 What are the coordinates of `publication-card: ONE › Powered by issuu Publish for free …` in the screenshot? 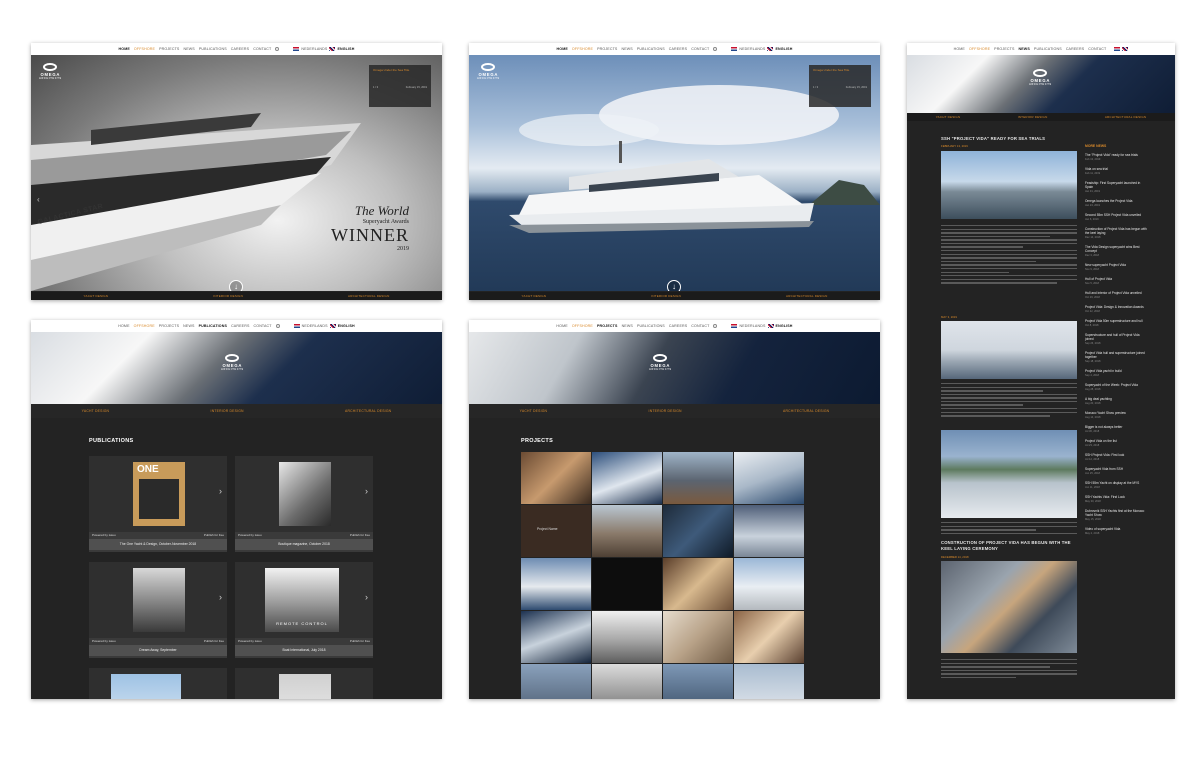 It's located at (158, 504).